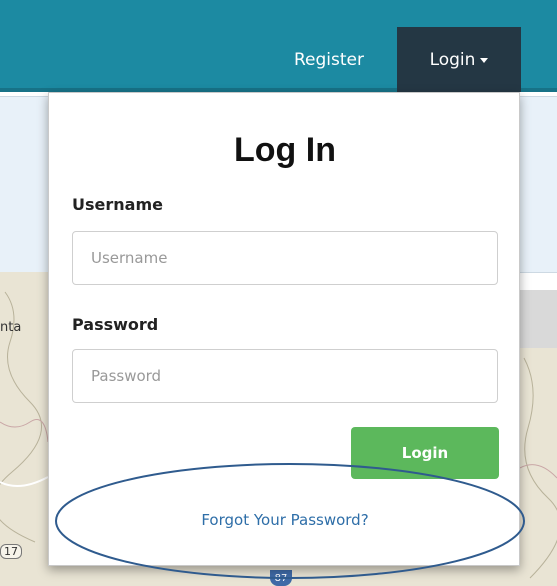 The image size is (557, 586). What do you see at coordinates (281, 578) in the screenshot?
I see `interstate-shield-icon: 87` at bounding box center [281, 578].